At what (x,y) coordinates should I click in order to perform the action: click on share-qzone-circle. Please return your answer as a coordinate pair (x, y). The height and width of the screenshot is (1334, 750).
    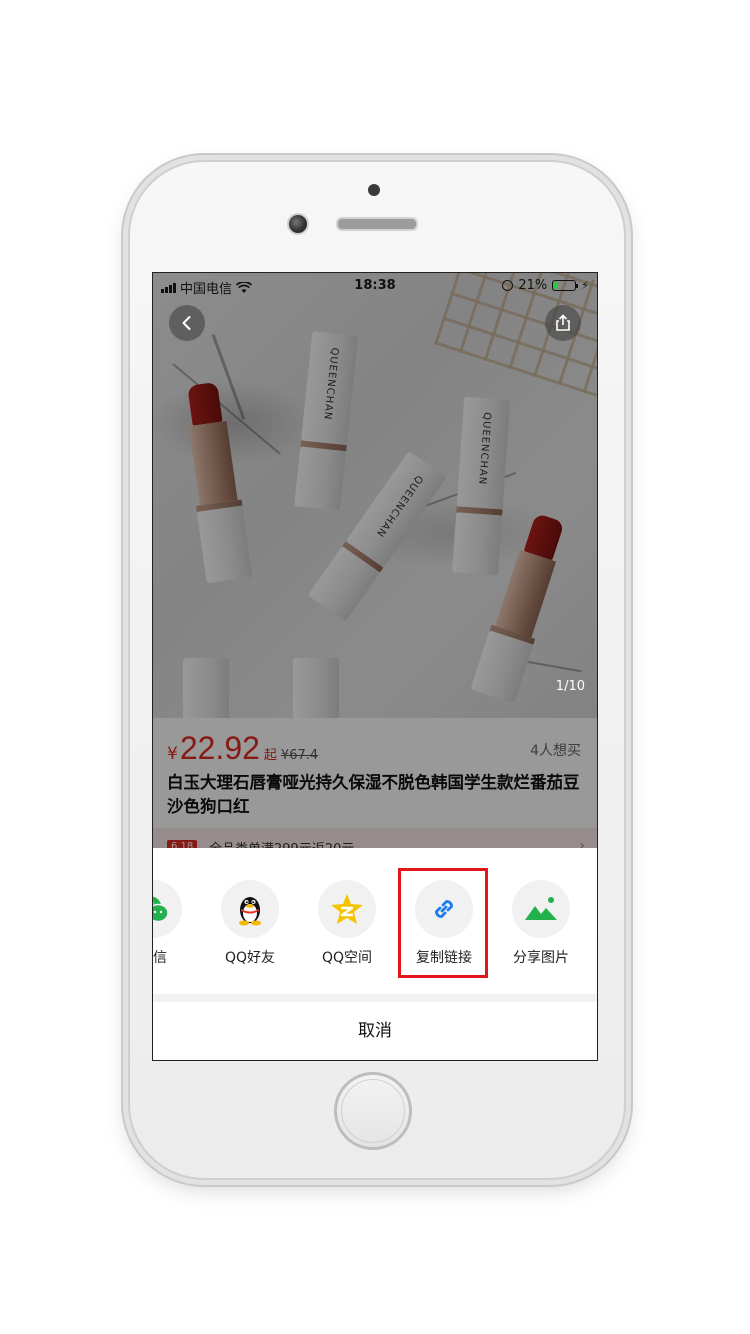
    Looking at the image, I should click on (347, 909).